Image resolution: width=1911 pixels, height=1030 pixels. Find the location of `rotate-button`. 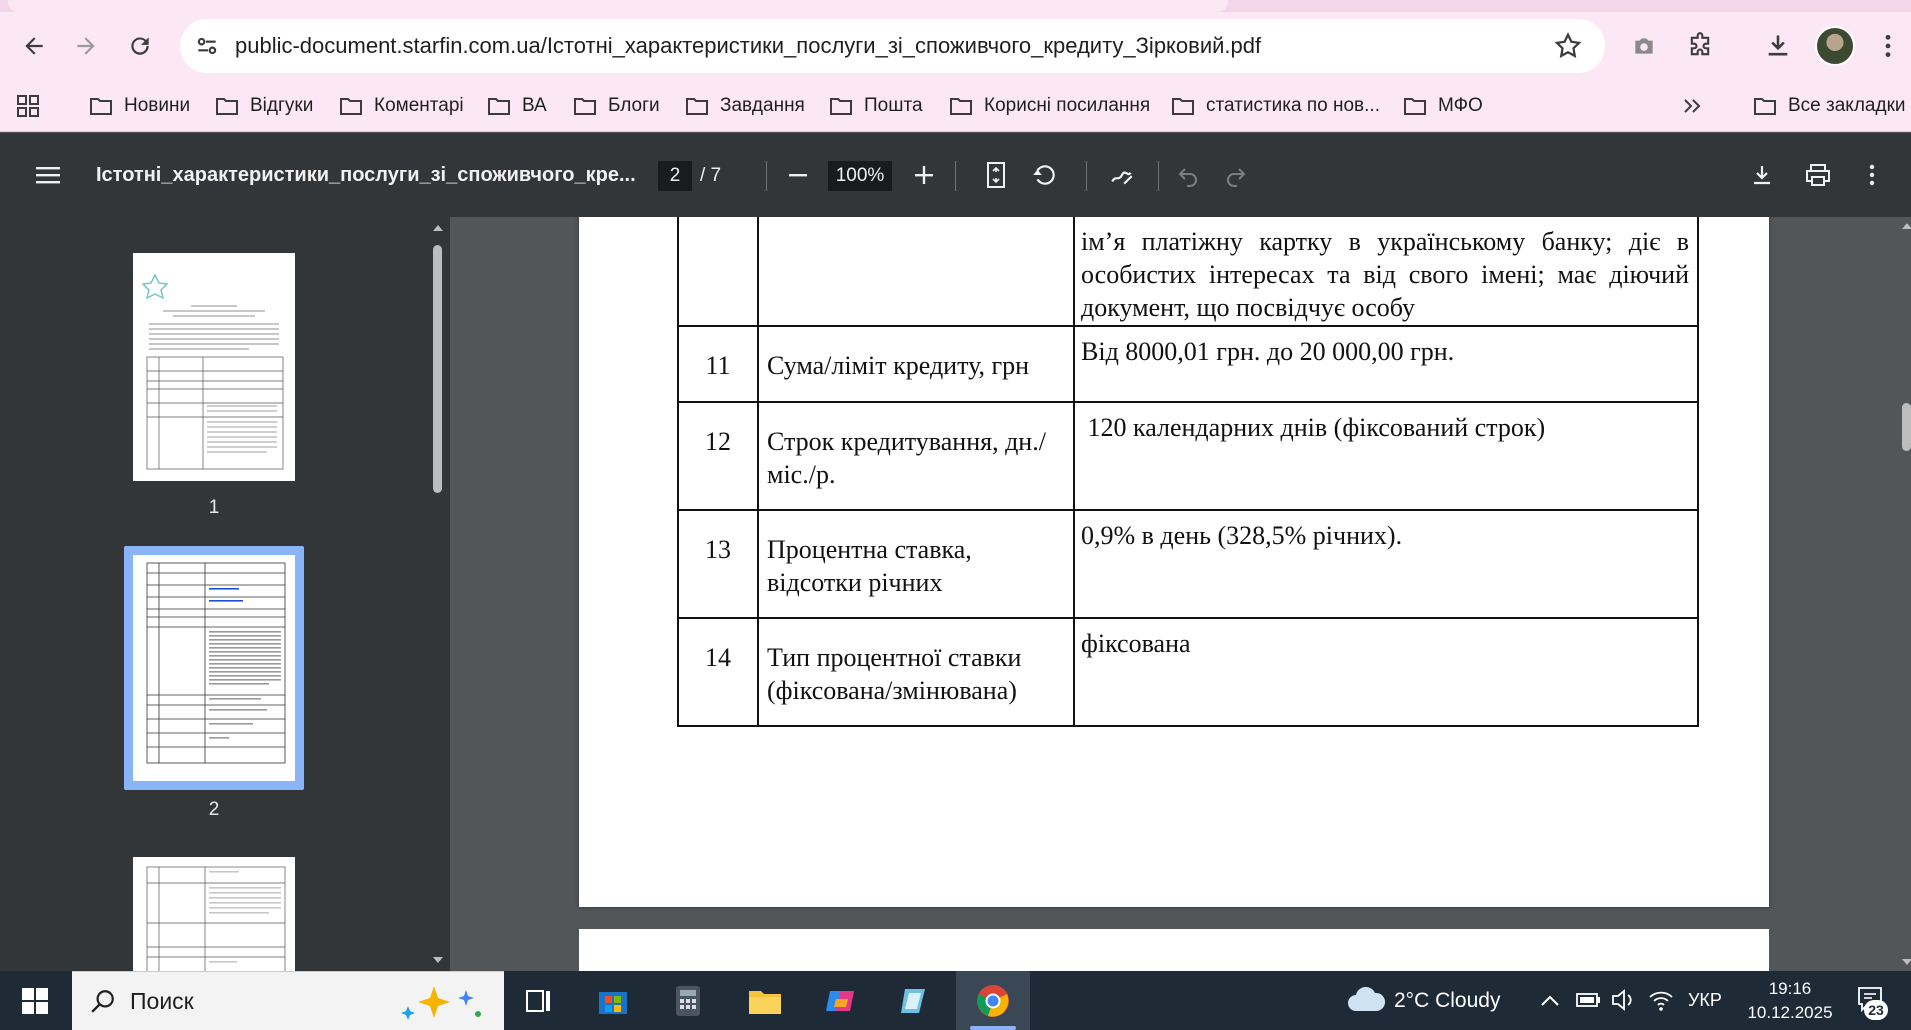

rotate-button is located at coordinates (1044, 175).